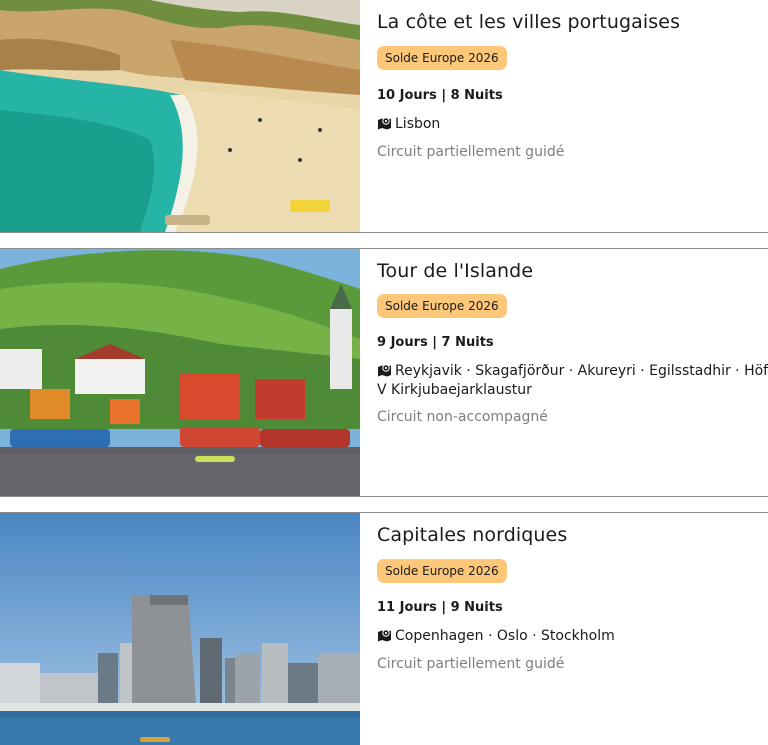 This screenshot has height=745, width=768. Describe the element at coordinates (472, 535) in the screenshot. I see `tour-title: Capitales nordiques` at that location.